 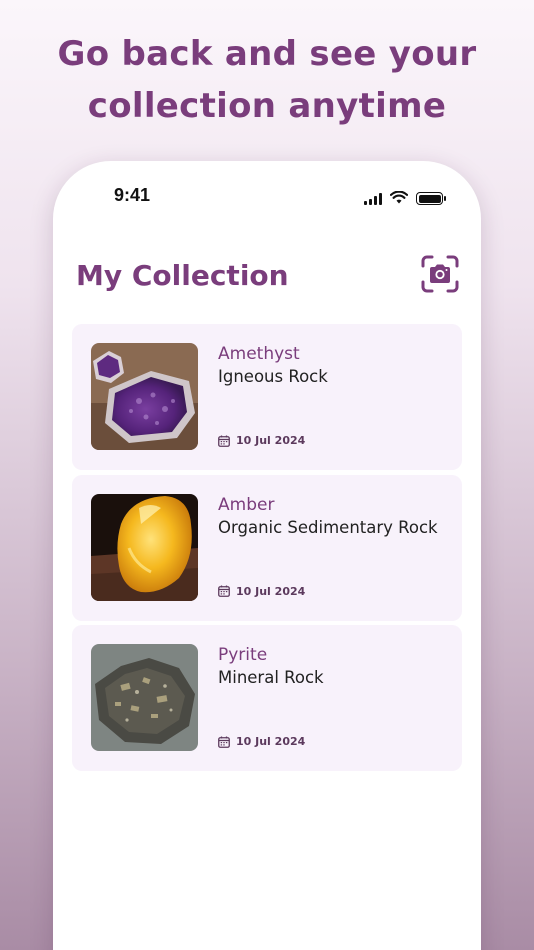 I want to click on signal-icon, so click(x=373, y=198).